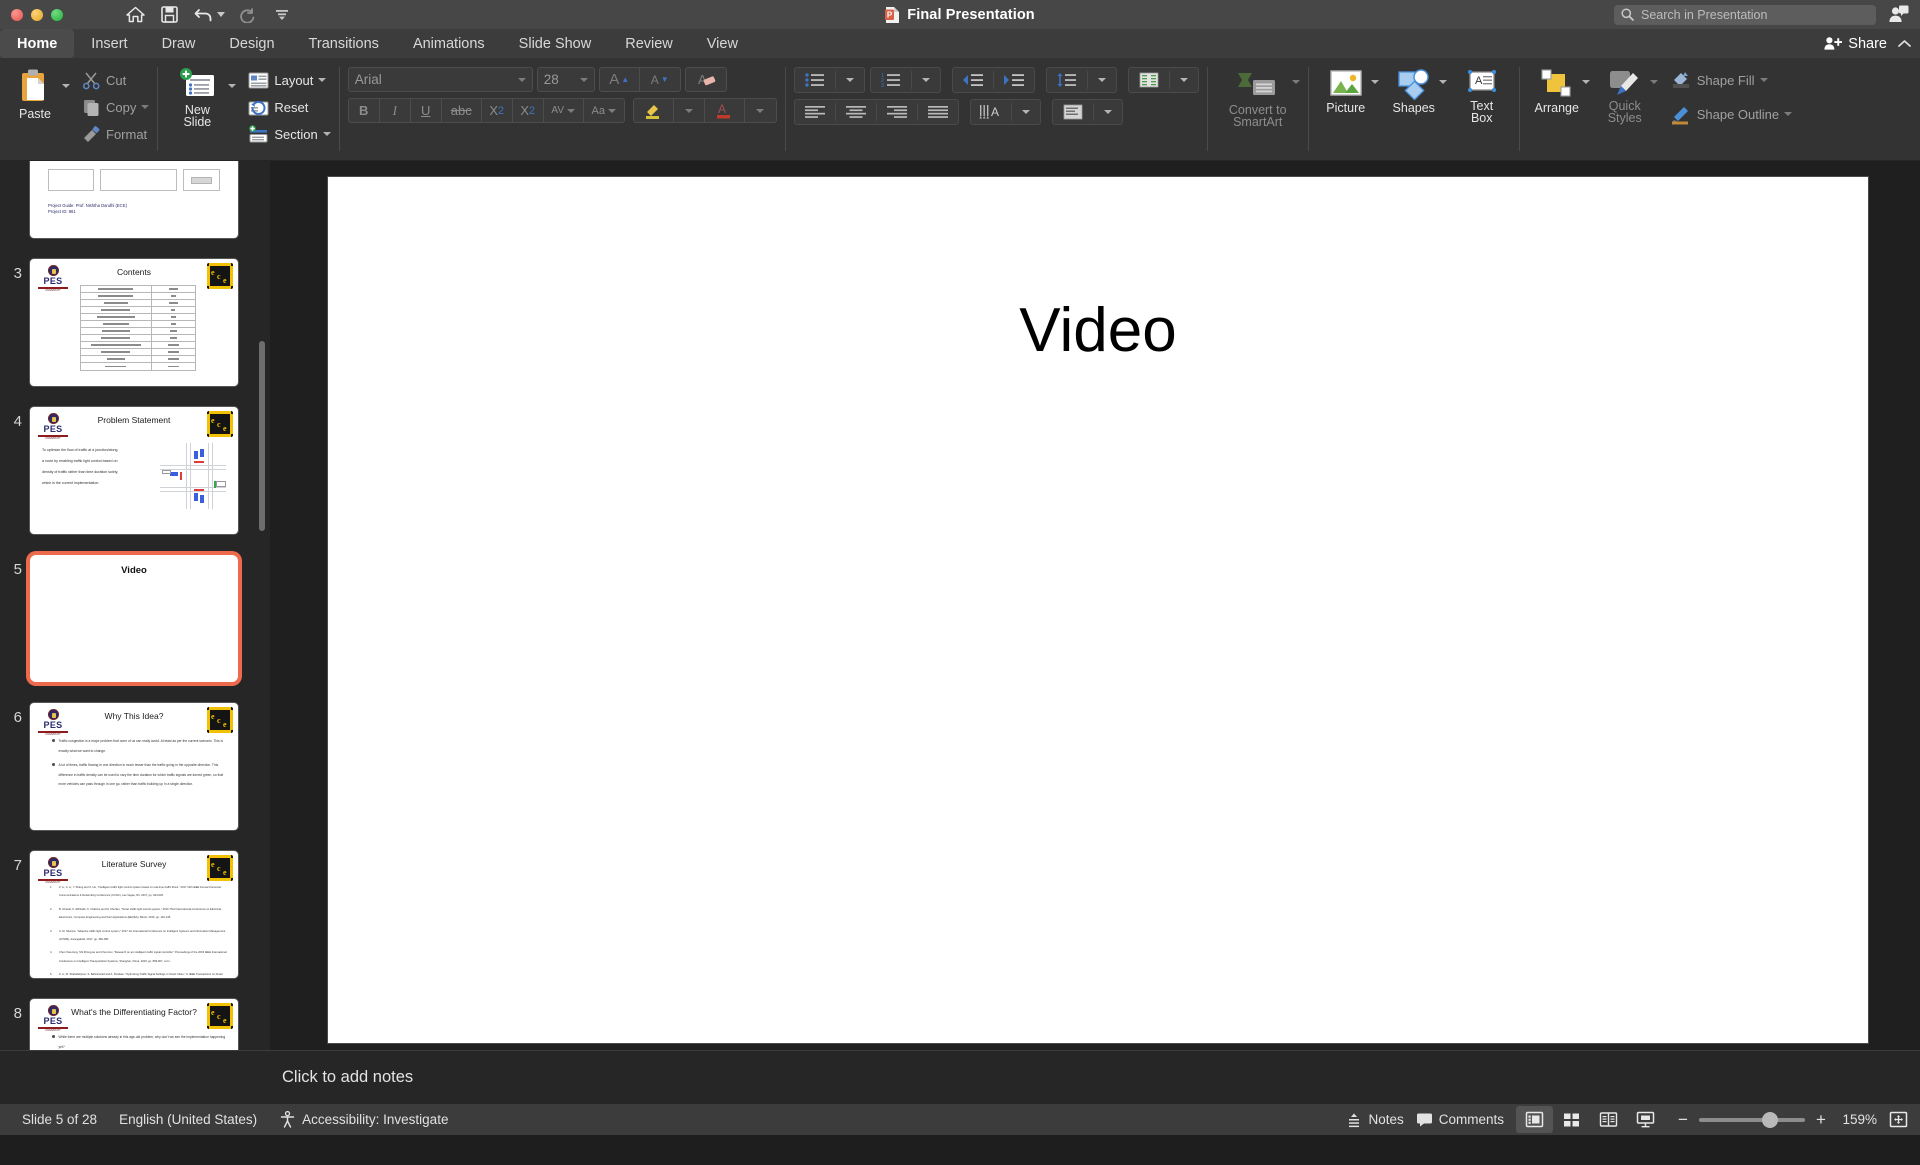 The image size is (1920, 1165). I want to click on undo-dropdown-icon, so click(221, 14).